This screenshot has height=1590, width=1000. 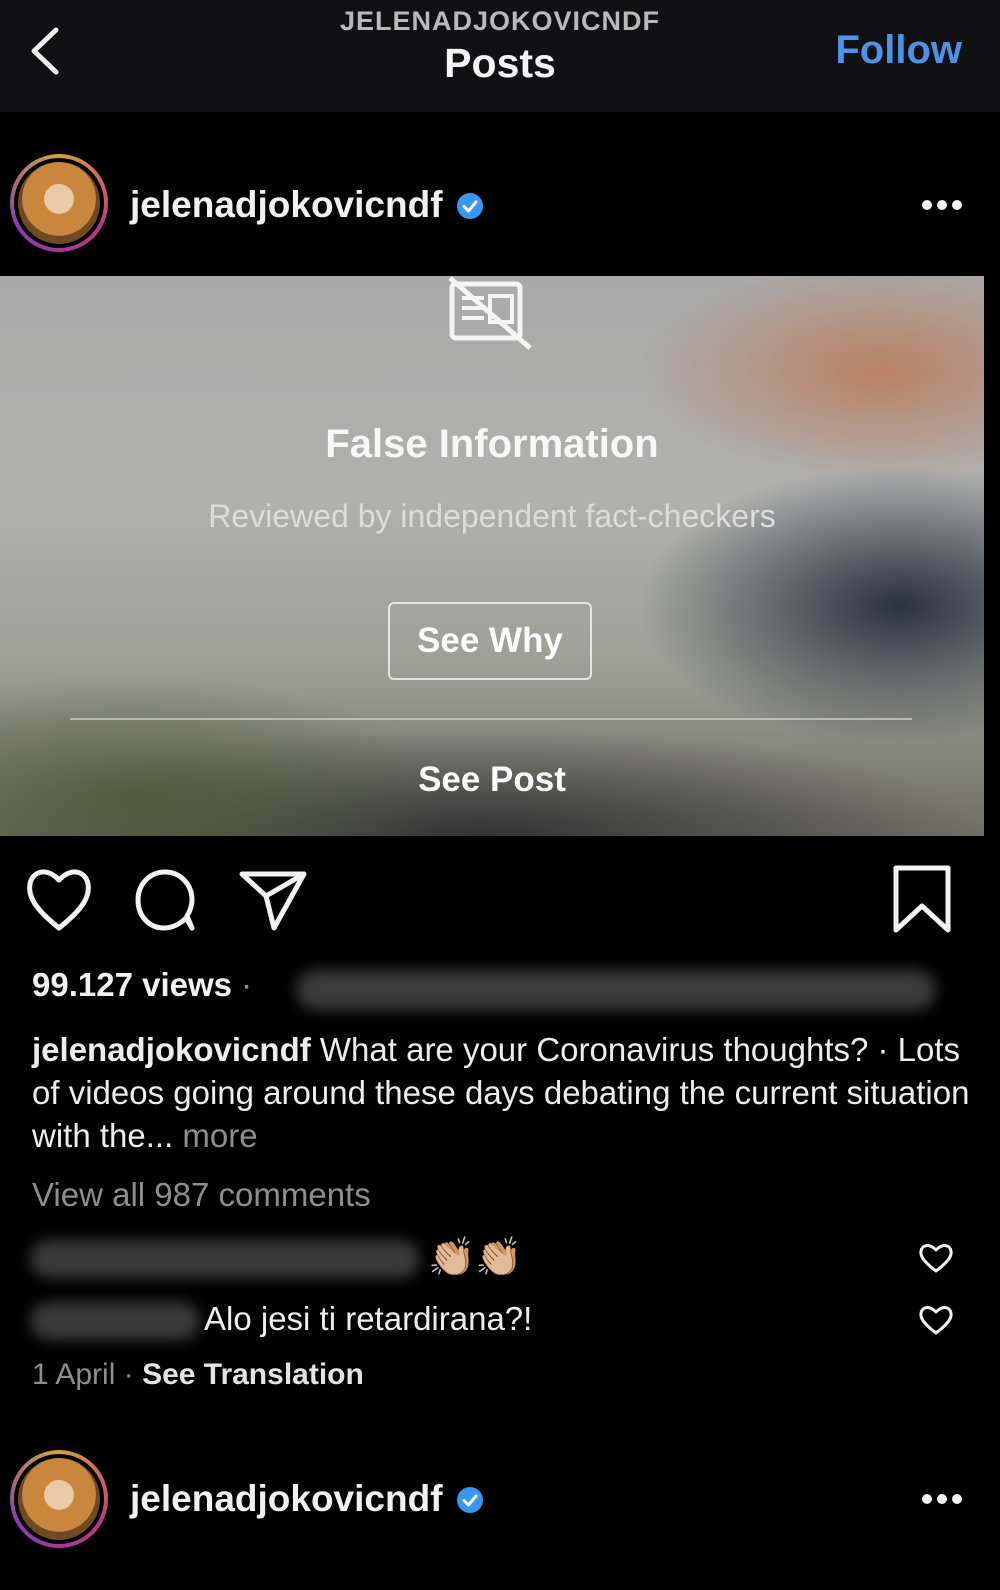 I want to click on views-count: 99.127 views ·, so click(x=142, y=985).